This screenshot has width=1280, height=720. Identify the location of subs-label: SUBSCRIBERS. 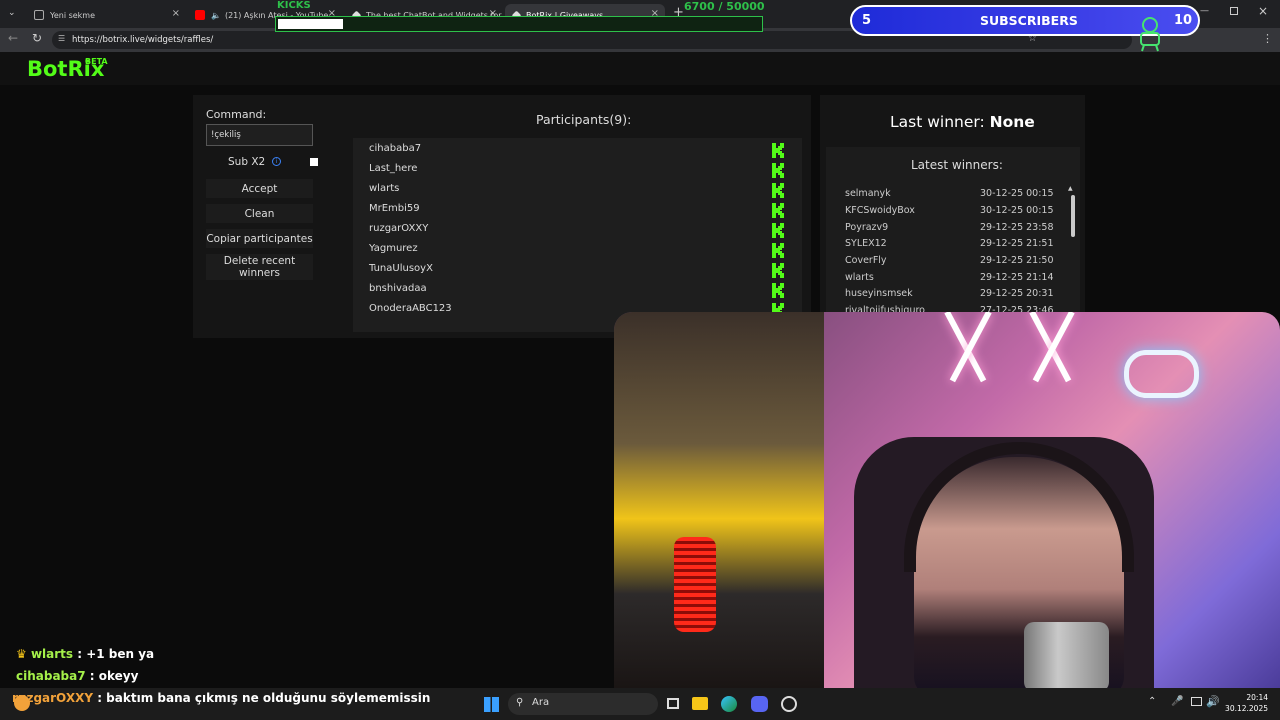
(1029, 20).